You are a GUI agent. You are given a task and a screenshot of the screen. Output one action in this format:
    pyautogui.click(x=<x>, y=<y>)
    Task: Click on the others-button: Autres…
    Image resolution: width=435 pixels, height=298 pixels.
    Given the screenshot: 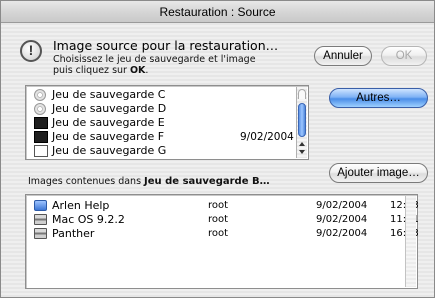 What is the action you would take?
    pyautogui.click(x=378, y=98)
    